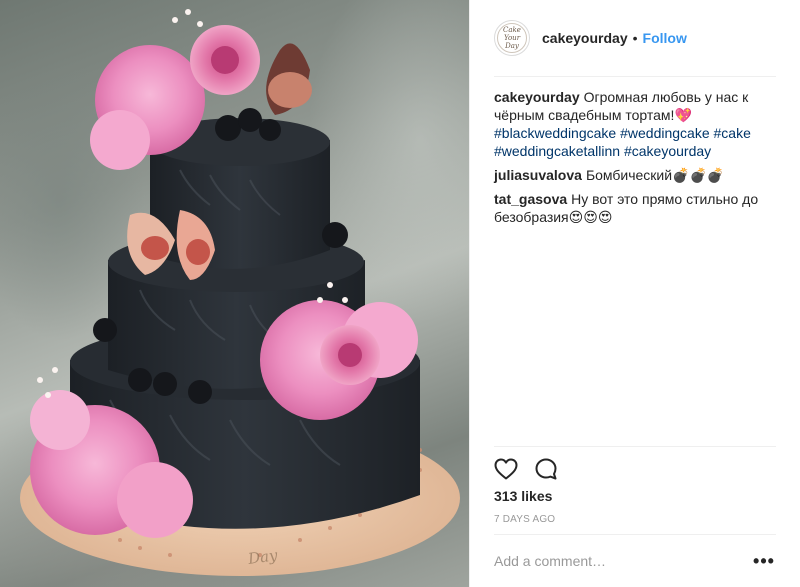  What do you see at coordinates (523, 496) in the screenshot?
I see `likes-count: 313 likes` at bounding box center [523, 496].